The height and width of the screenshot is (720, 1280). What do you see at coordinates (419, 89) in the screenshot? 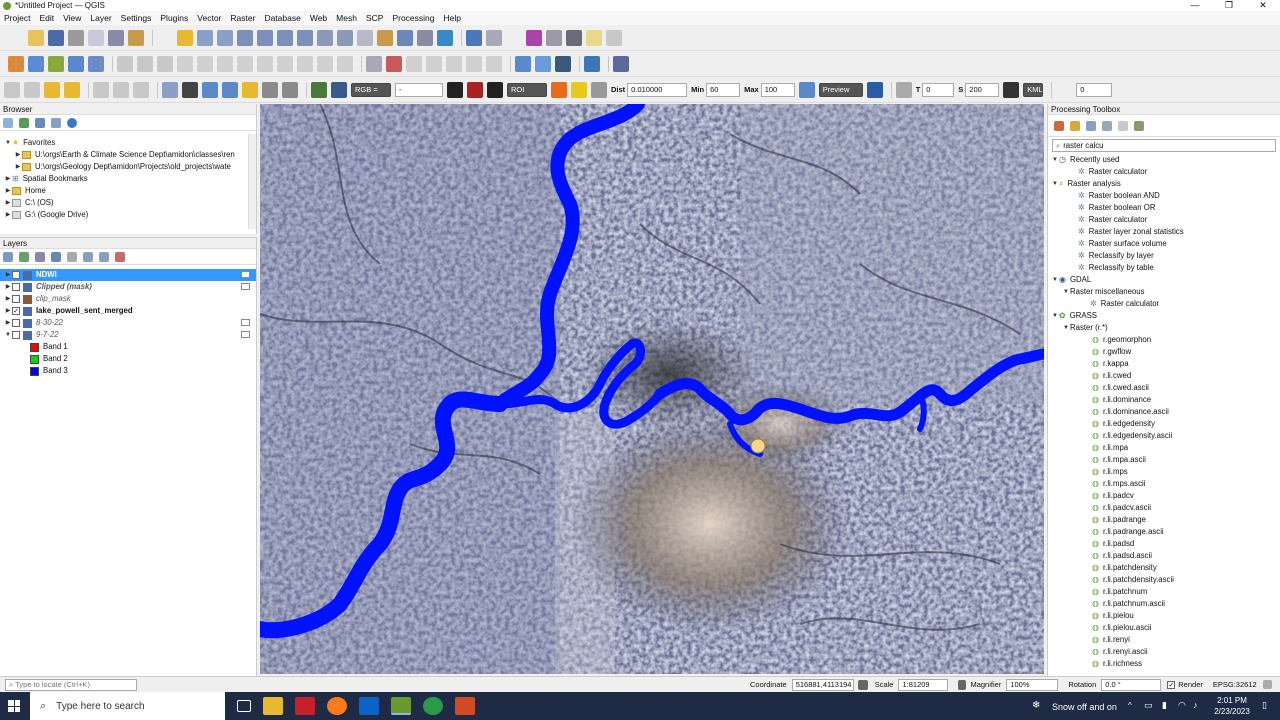
I see `rgb-combo: -` at bounding box center [419, 89].